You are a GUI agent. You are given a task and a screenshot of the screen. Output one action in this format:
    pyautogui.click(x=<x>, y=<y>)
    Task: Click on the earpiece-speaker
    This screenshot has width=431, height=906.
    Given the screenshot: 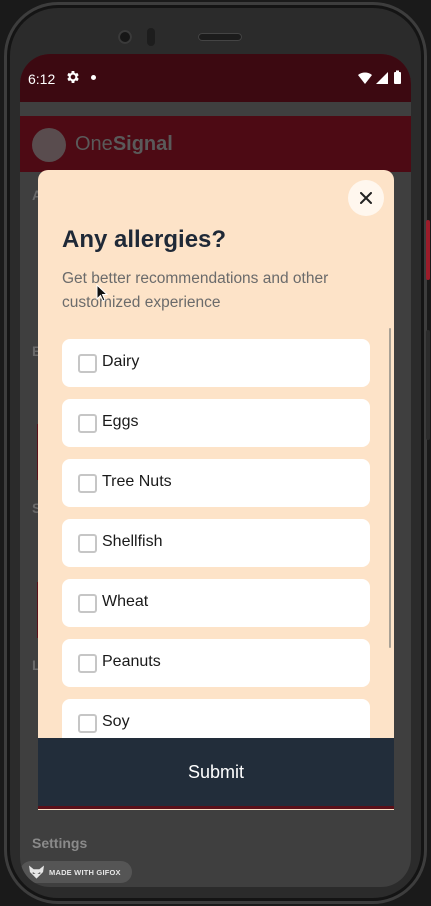 What is the action you would take?
    pyautogui.click(x=220, y=37)
    